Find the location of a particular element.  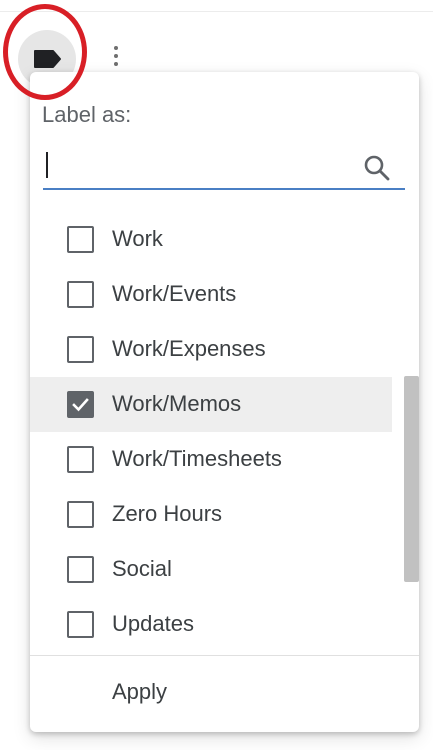

label-item-text: Social is located at coordinates (142, 568).